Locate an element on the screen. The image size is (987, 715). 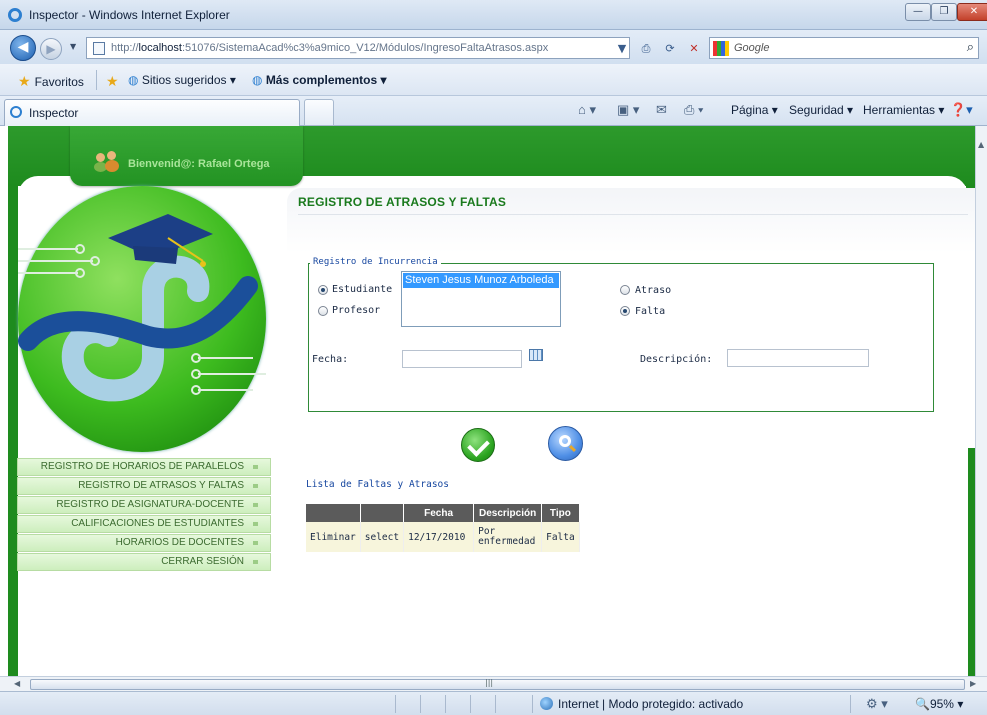
table-header-cell: Fecha is located at coordinates (439, 513).